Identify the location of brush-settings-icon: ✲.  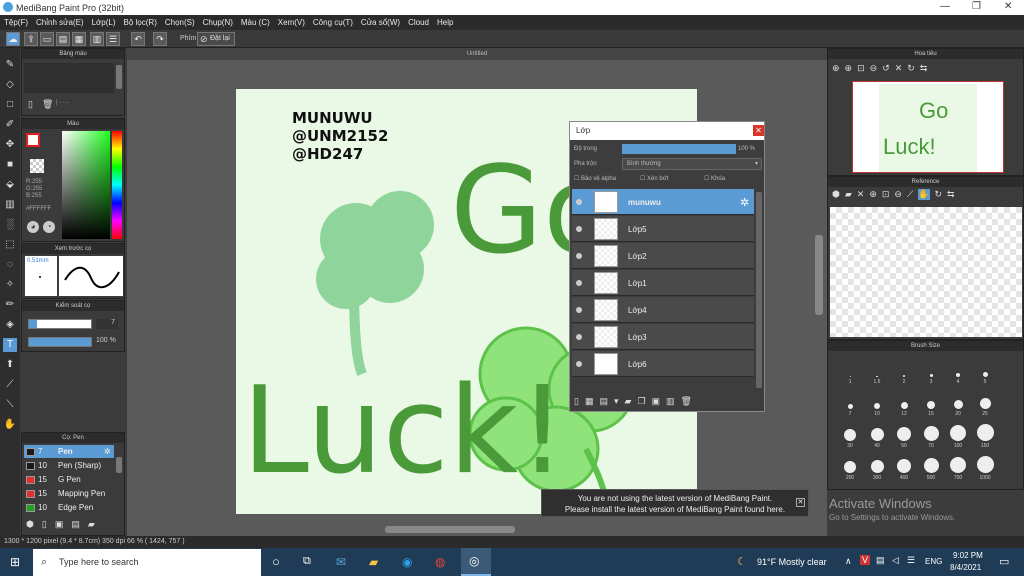
(107, 451).